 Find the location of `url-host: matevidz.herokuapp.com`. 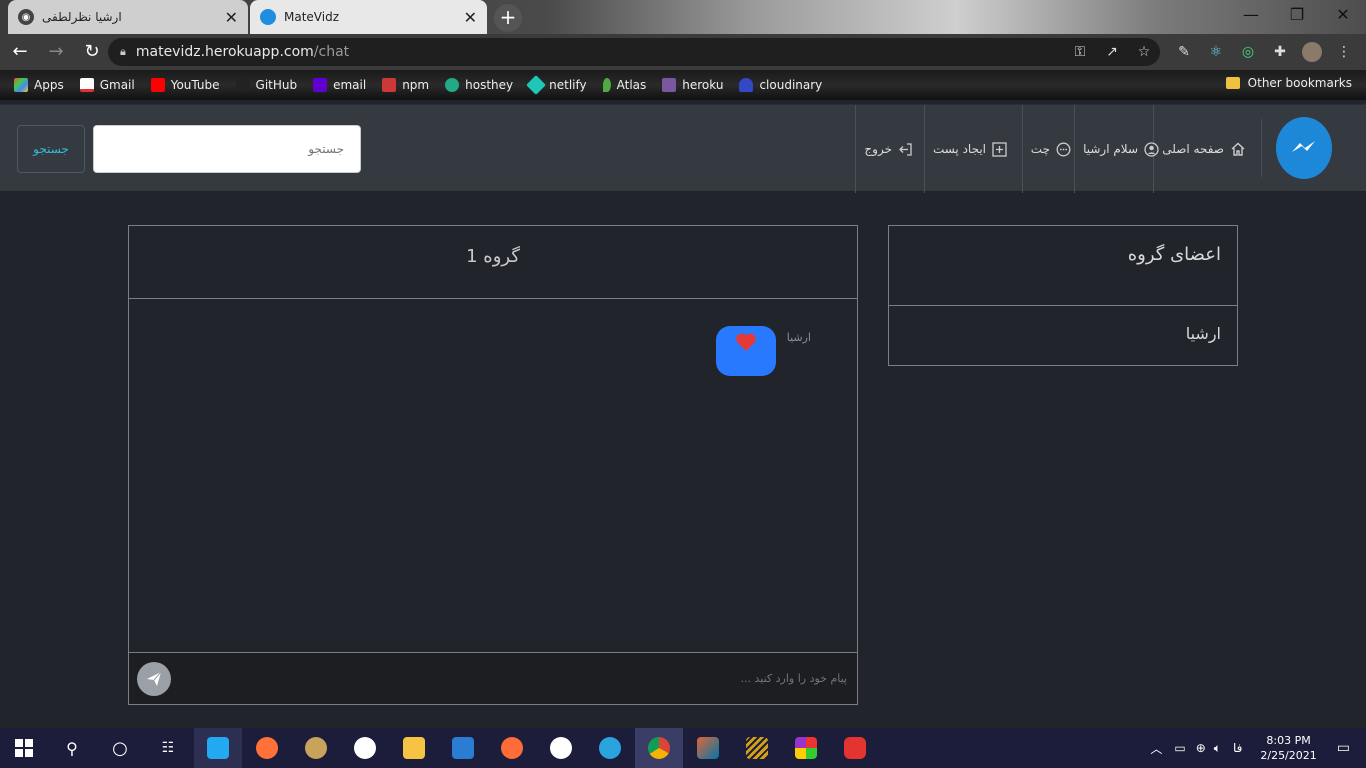

url-host: matevidz.herokuapp.com is located at coordinates (224, 52).